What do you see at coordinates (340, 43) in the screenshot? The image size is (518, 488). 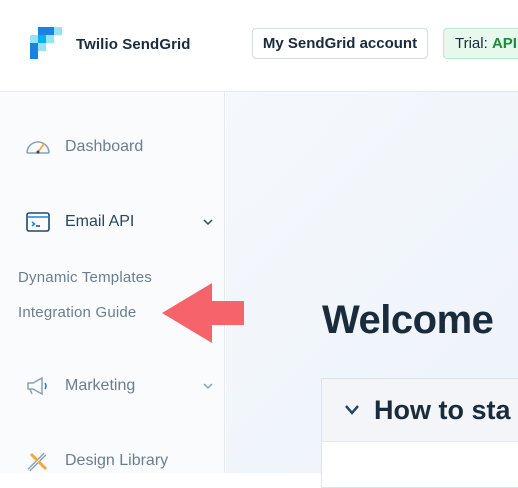 I see `my-account-button: My SendGrid account` at bounding box center [340, 43].